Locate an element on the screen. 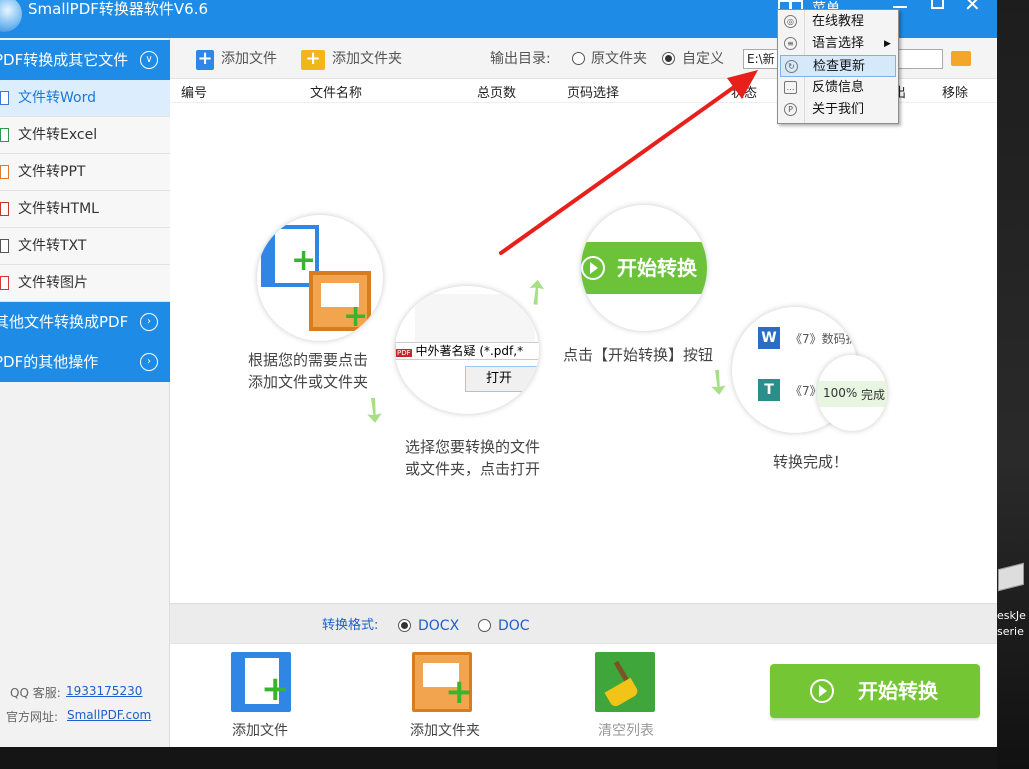 This screenshot has width=1029, height=769. info-icon: P is located at coordinates (790, 109).